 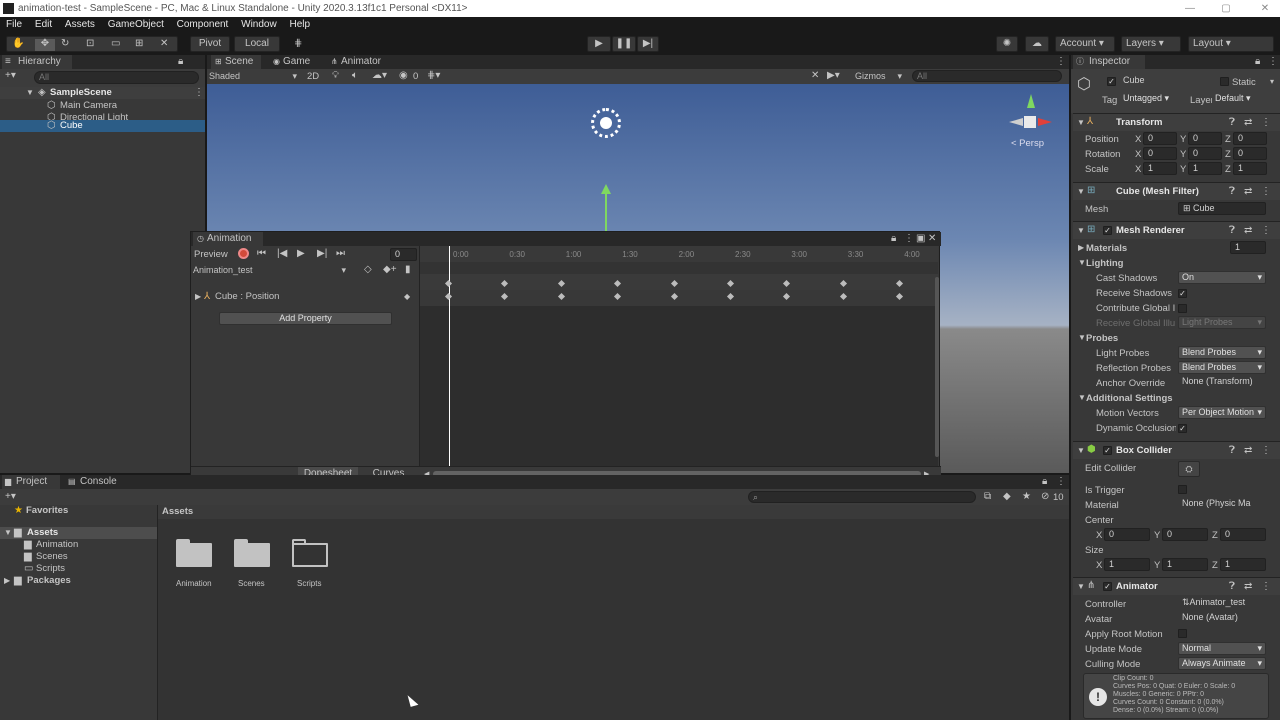 What do you see at coordinates (257, 44) in the screenshot?
I see `local-toggle: Local` at bounding box center [257, 44].